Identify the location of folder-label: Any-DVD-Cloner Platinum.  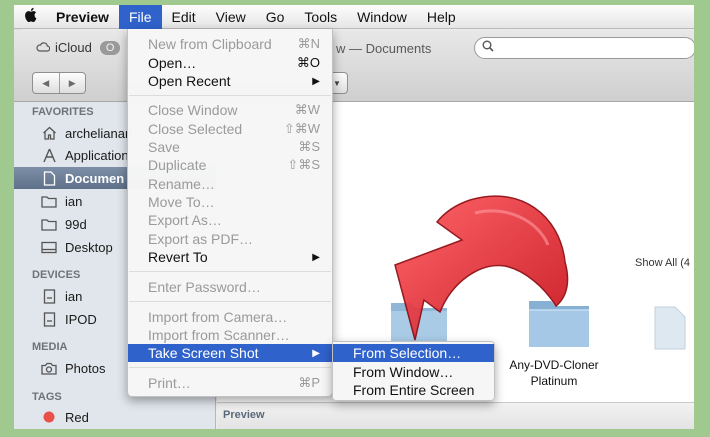
(554, 373).